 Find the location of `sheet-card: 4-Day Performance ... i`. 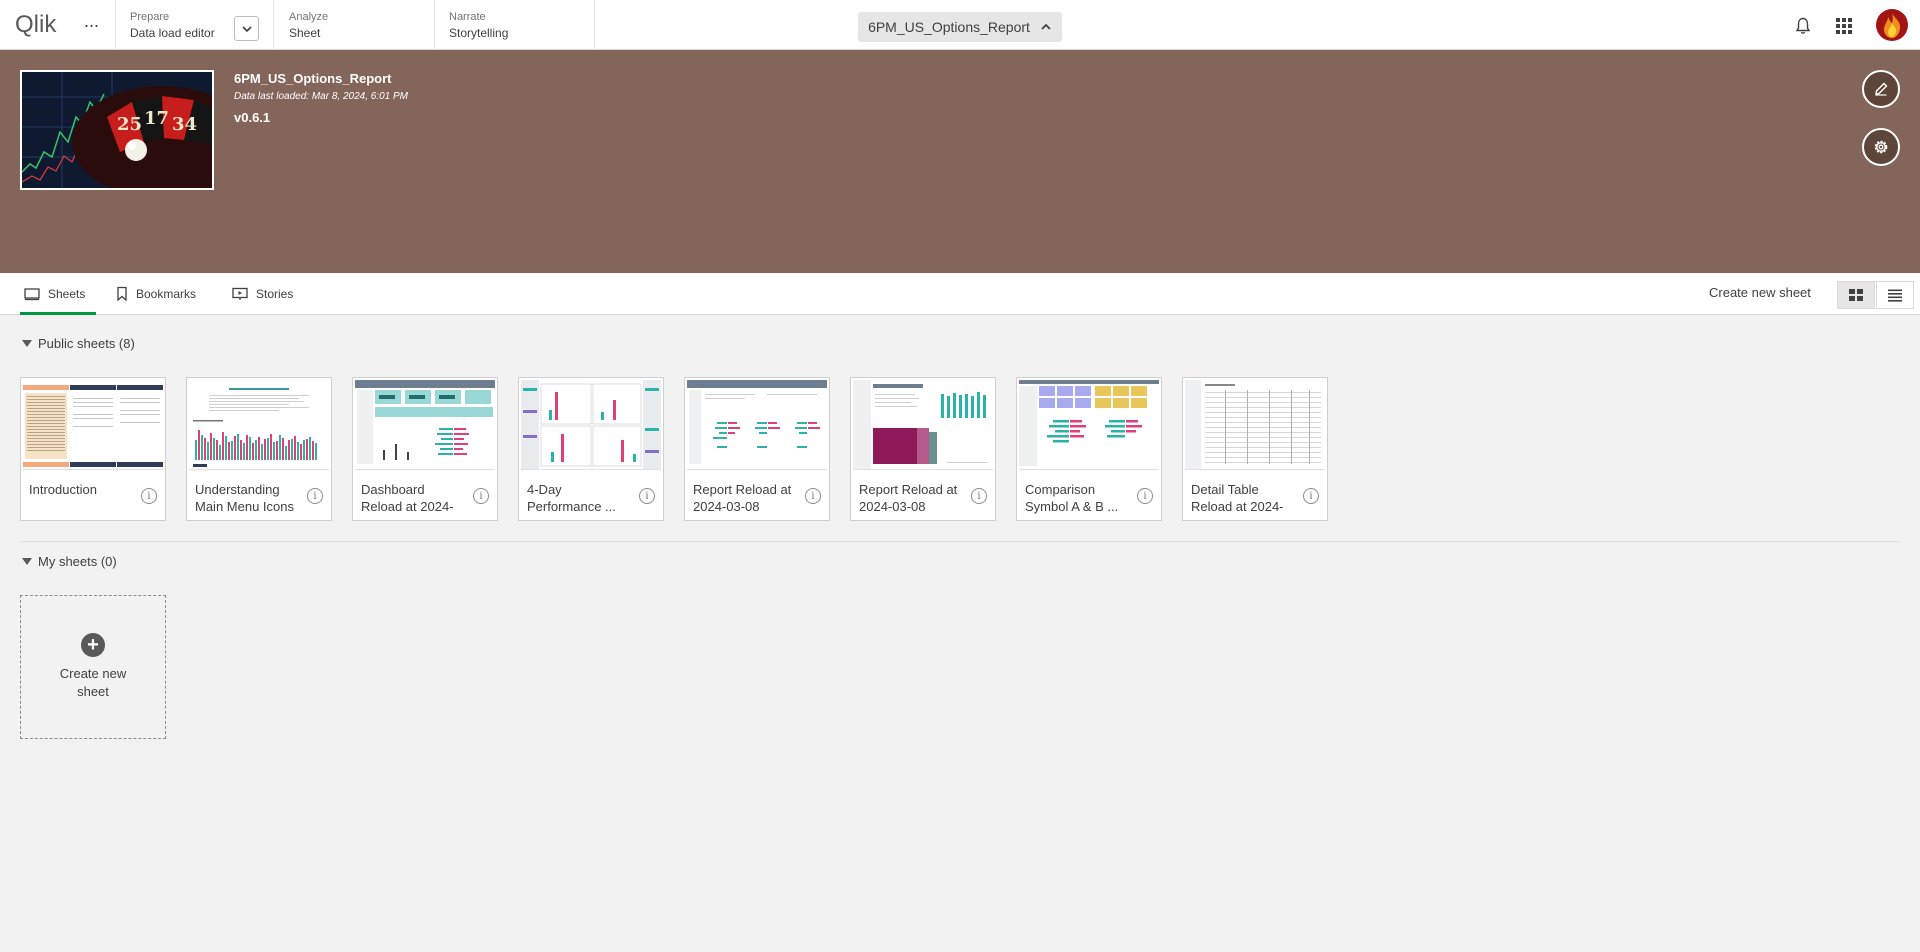

sheet-card: 4-Day Performance ... i is located at coordinates (591, 449).